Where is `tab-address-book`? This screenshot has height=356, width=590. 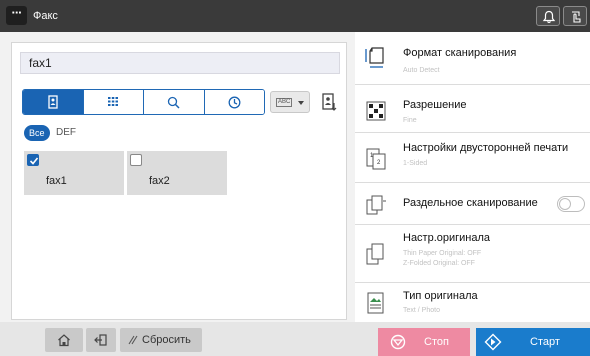 tab-address-book is located at coordinates (53, 102).